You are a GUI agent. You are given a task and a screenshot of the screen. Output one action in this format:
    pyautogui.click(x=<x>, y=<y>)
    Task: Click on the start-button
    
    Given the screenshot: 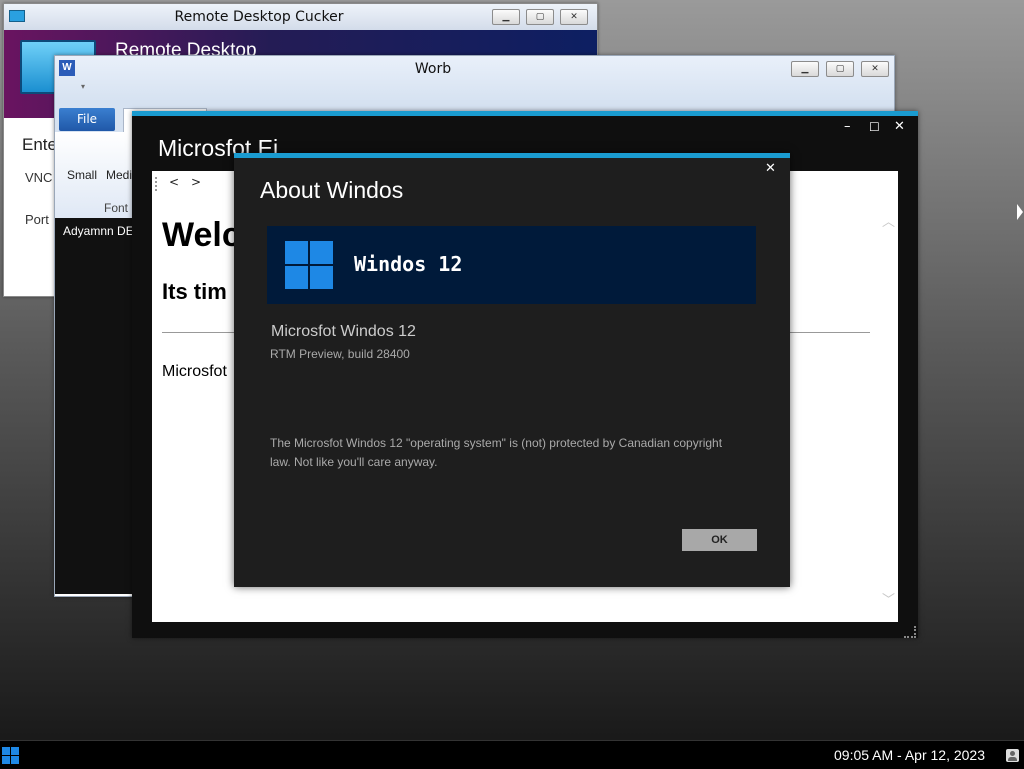 What is the action you would take?
    pyautogui.click(x=11, y=756)
    